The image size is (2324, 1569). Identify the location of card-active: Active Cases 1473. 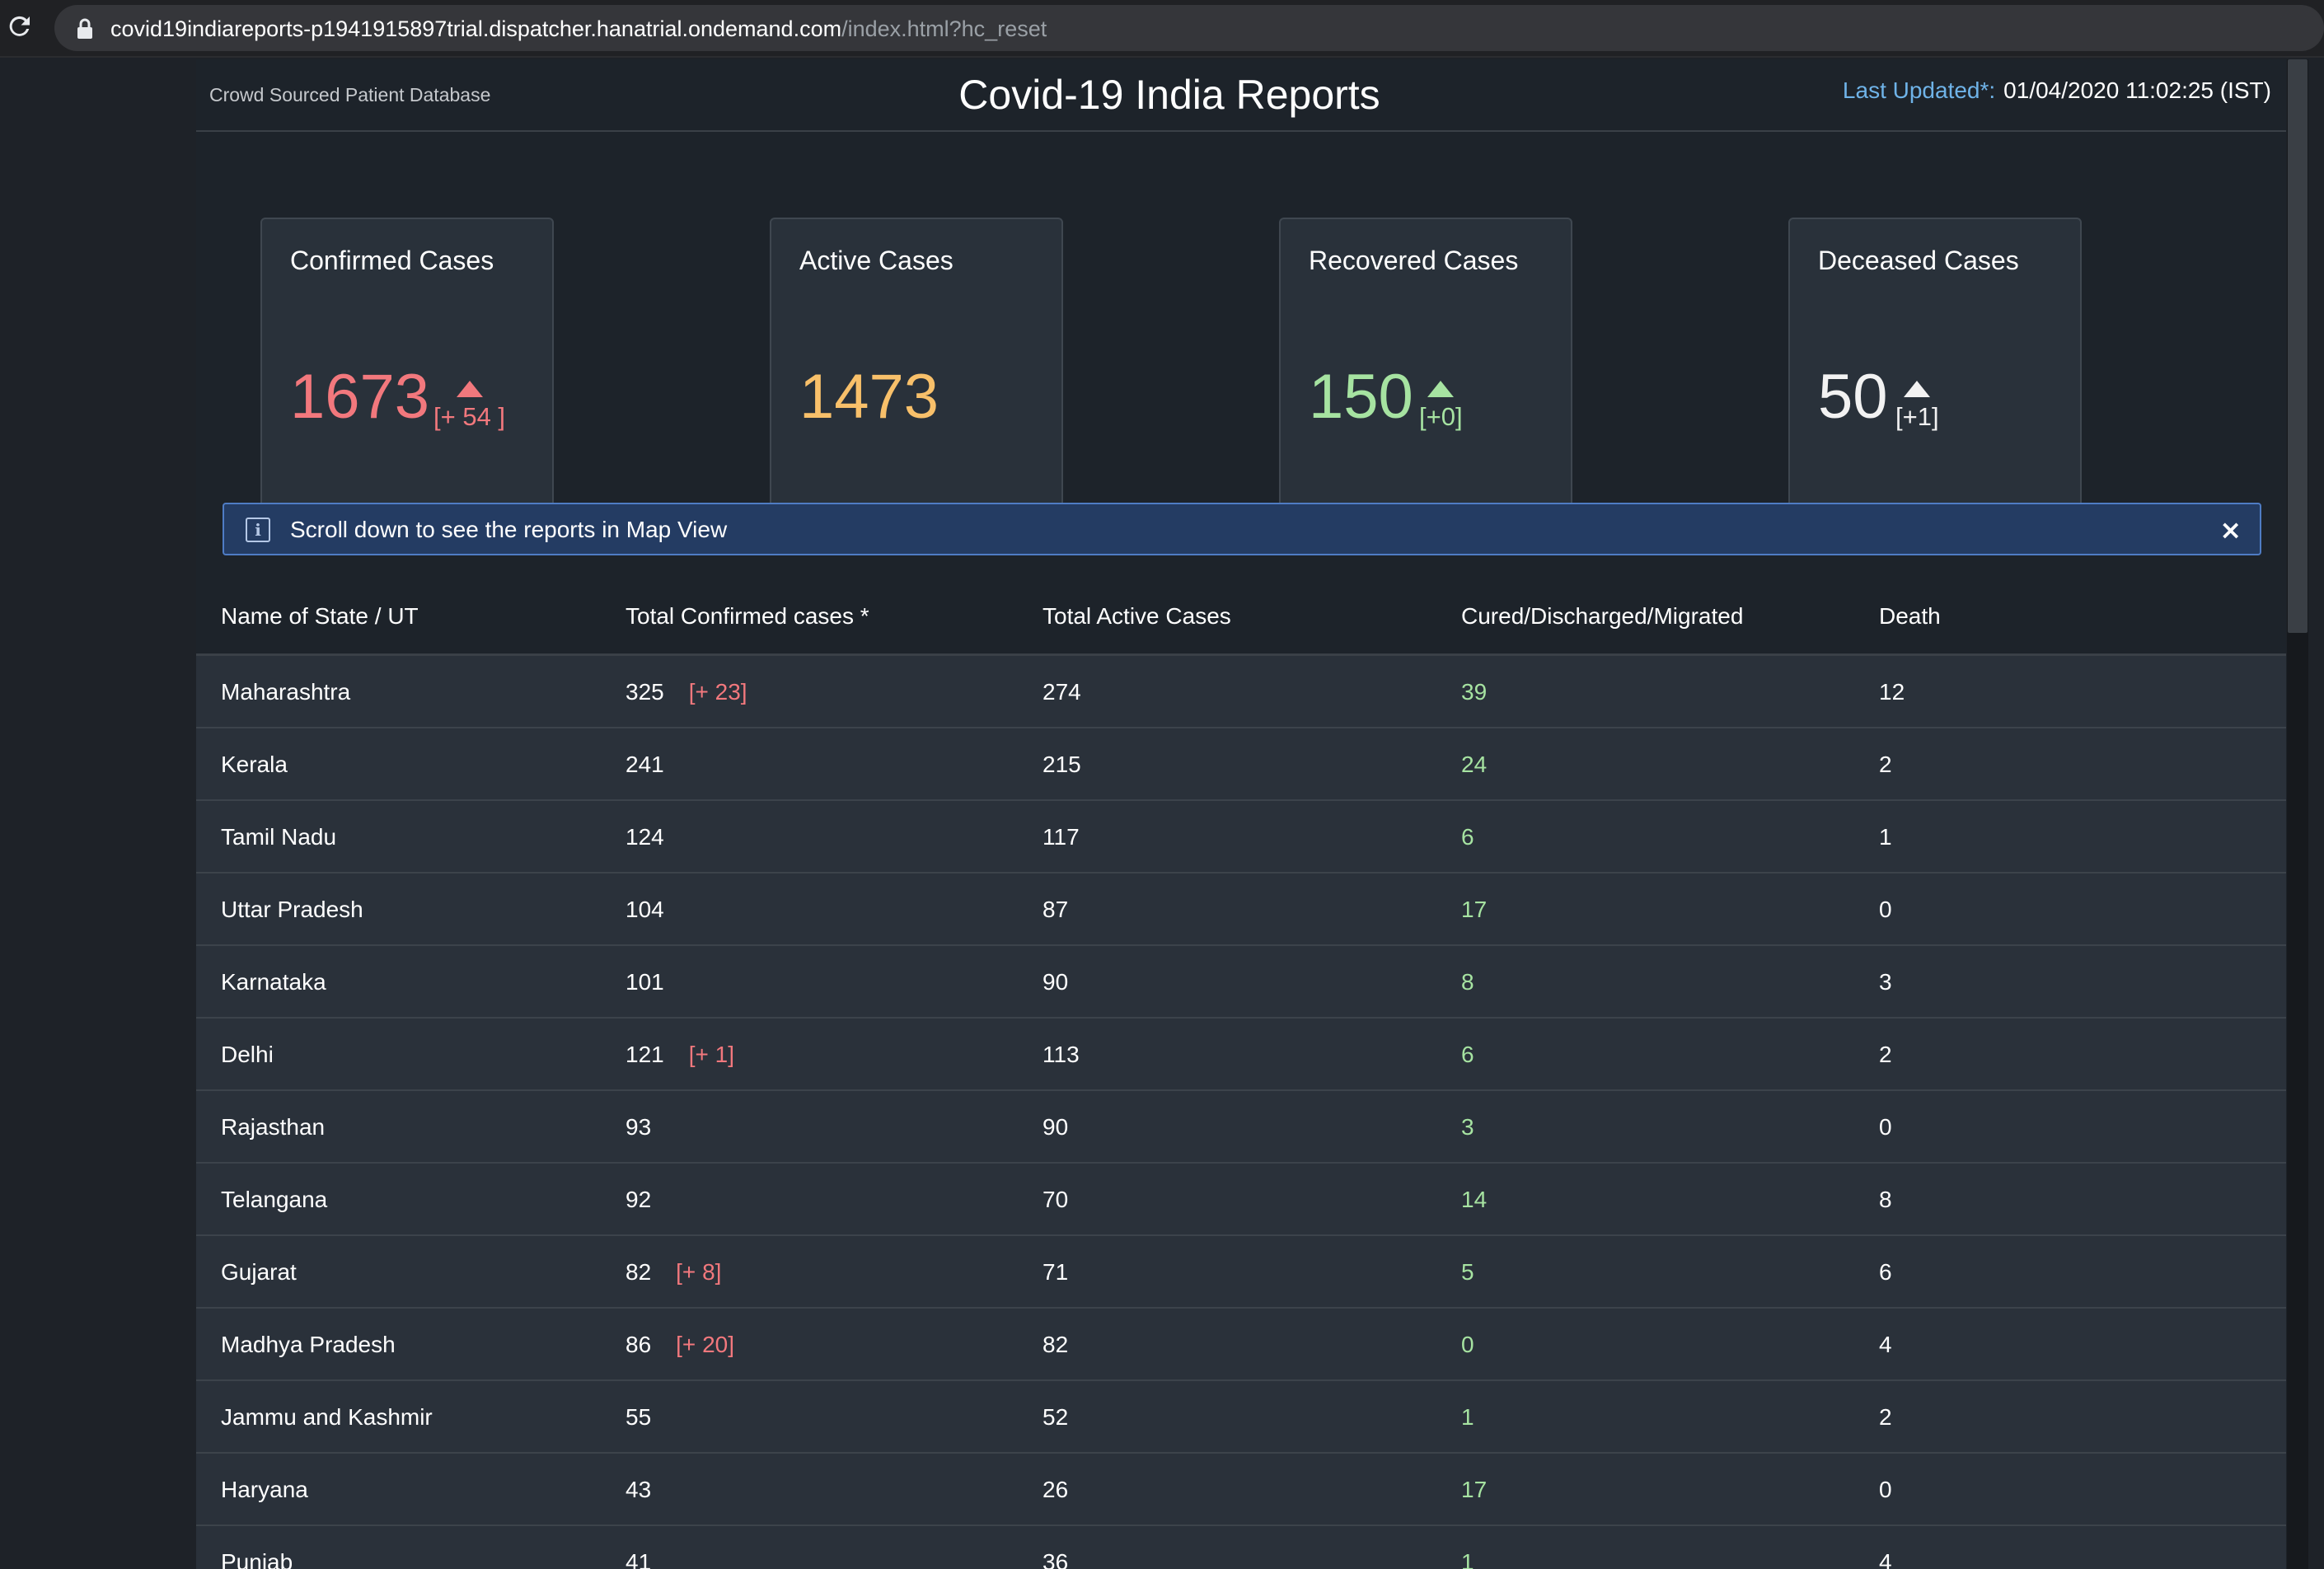
(917, 364).